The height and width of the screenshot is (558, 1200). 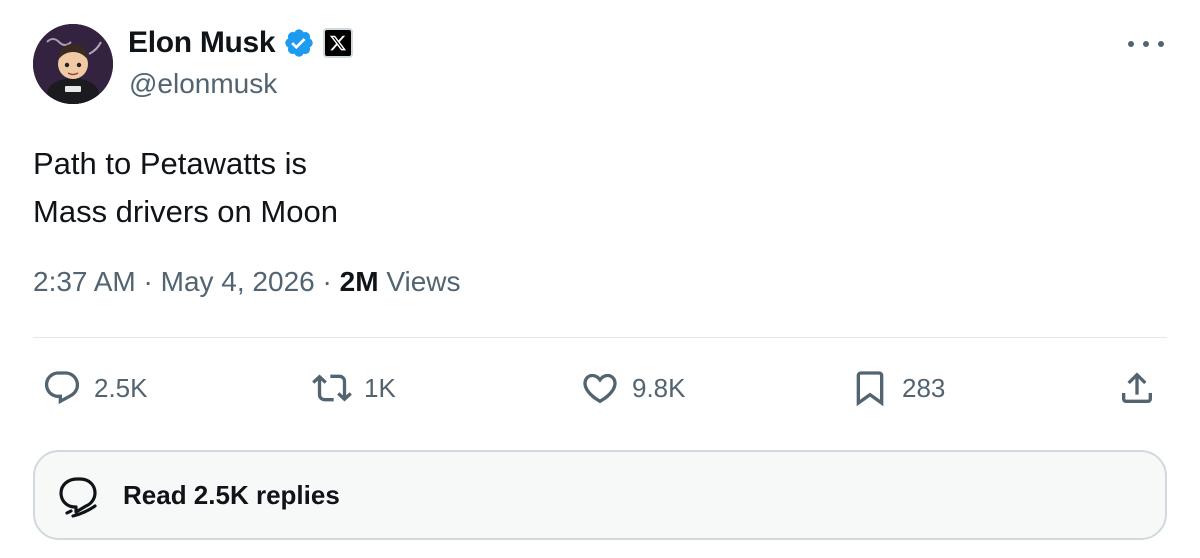 I want to click on author-handle: @elonmusk, so click(x=203, y=84).